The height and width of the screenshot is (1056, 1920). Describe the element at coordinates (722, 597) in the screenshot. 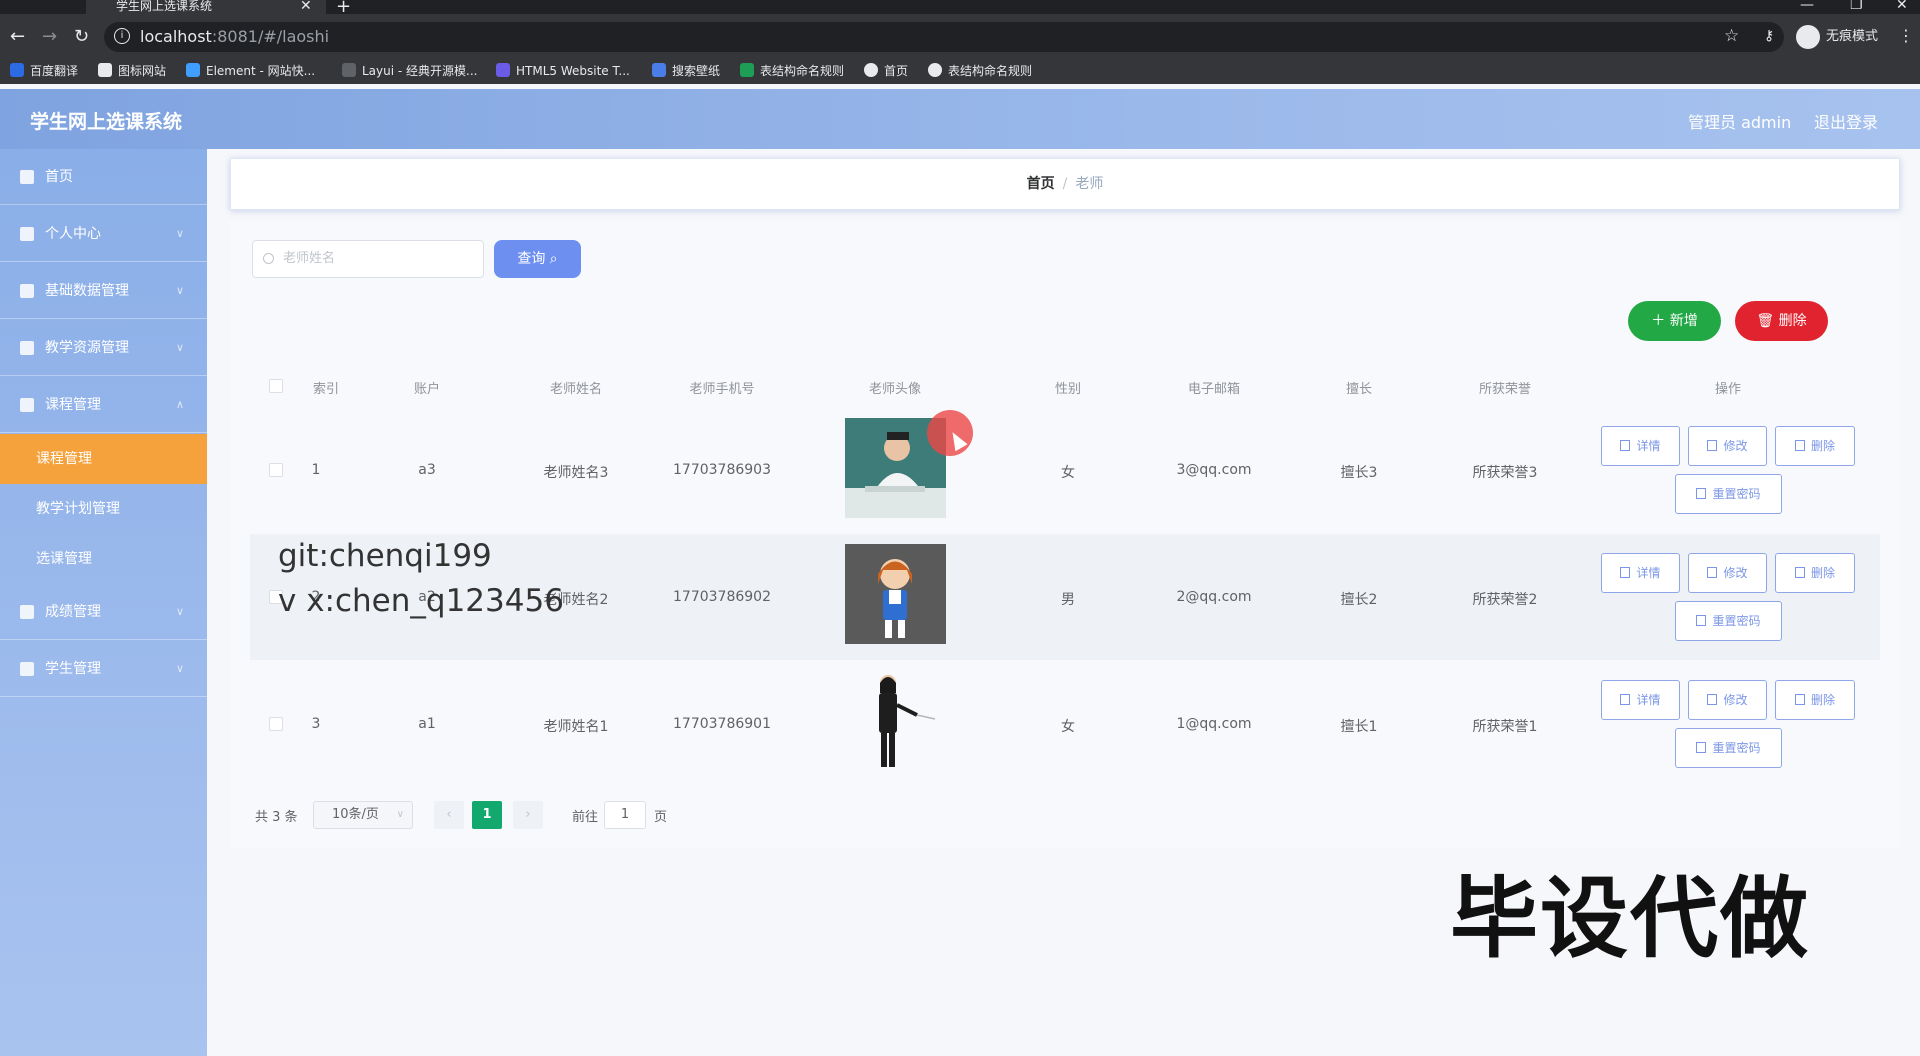

I see `cell-phone: 17703786902` at that location.